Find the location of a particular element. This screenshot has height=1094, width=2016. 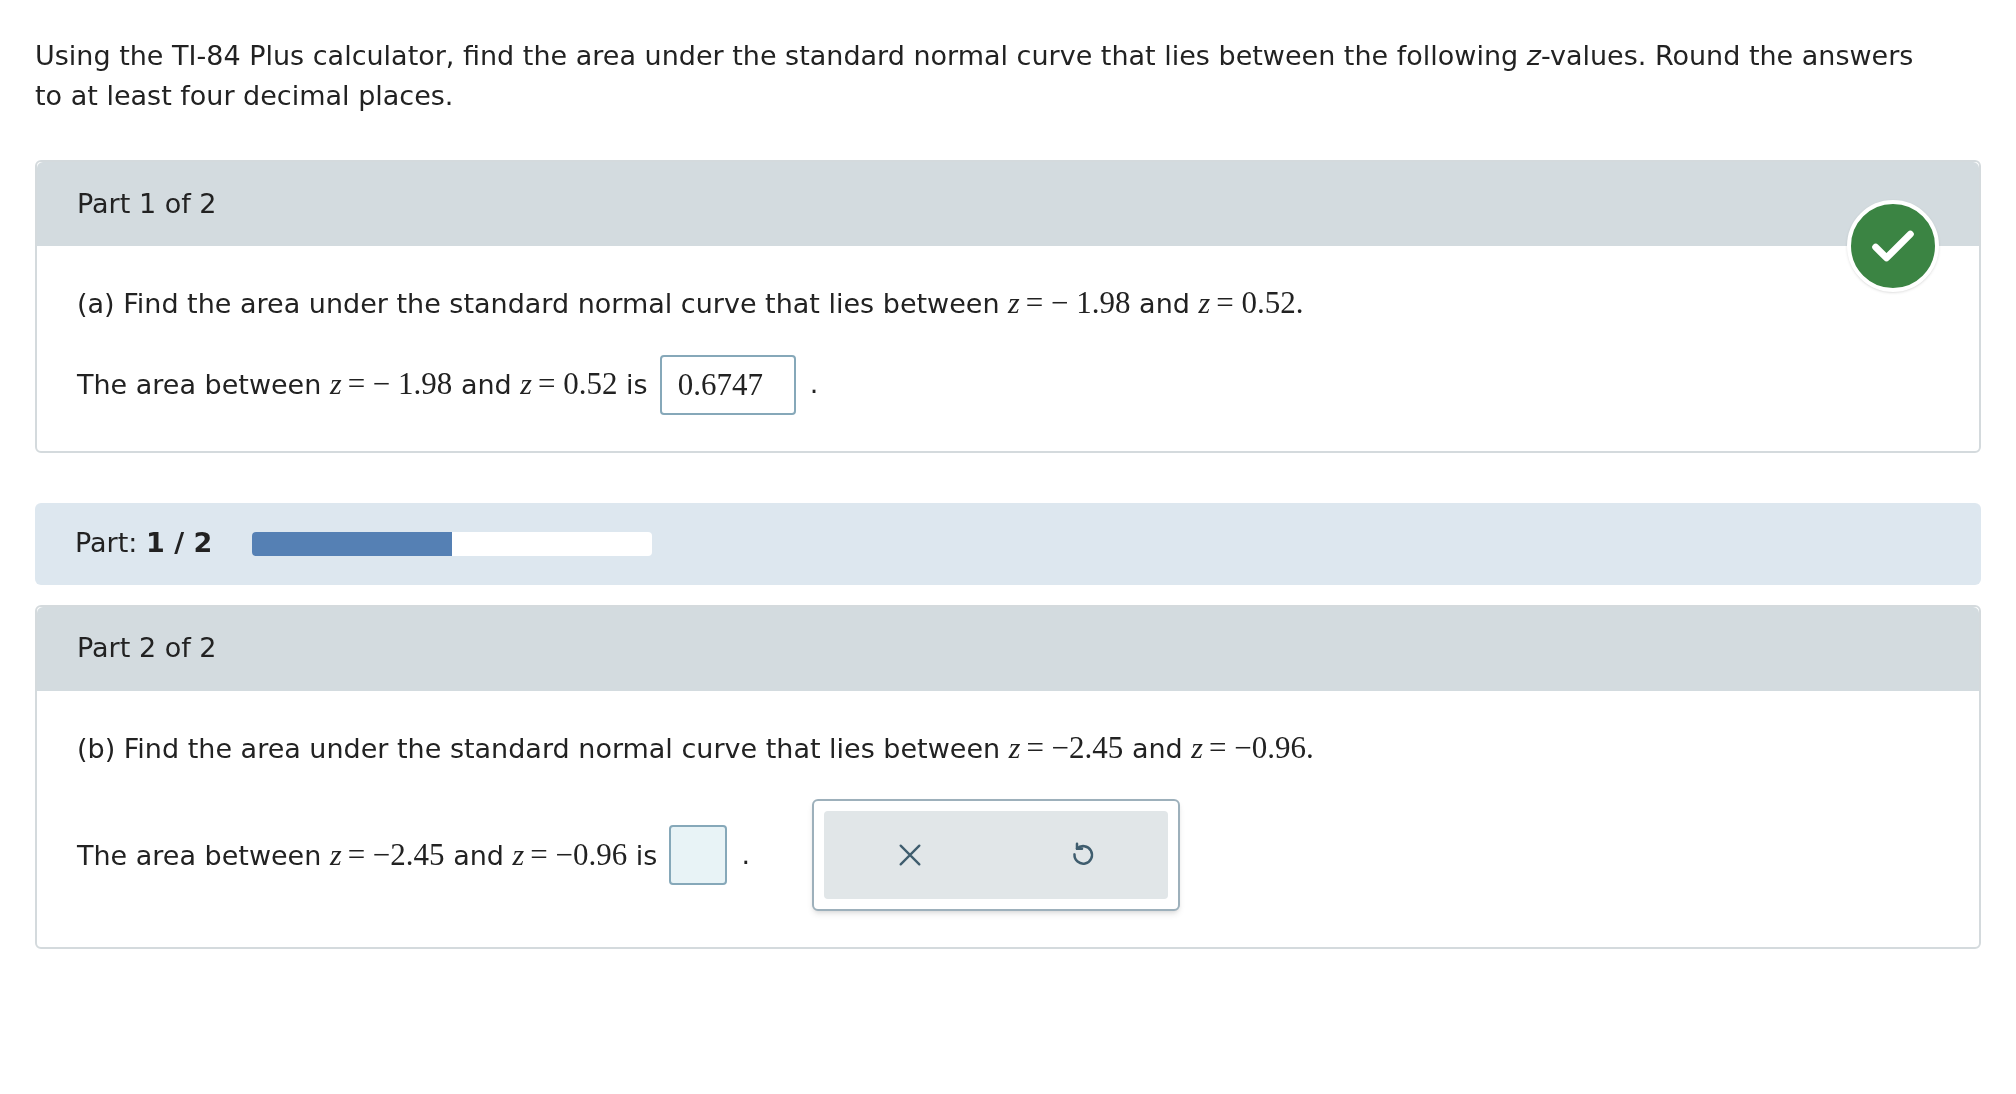

progress-label: Part: 1 / 2 is located at coordinates (144, 543).